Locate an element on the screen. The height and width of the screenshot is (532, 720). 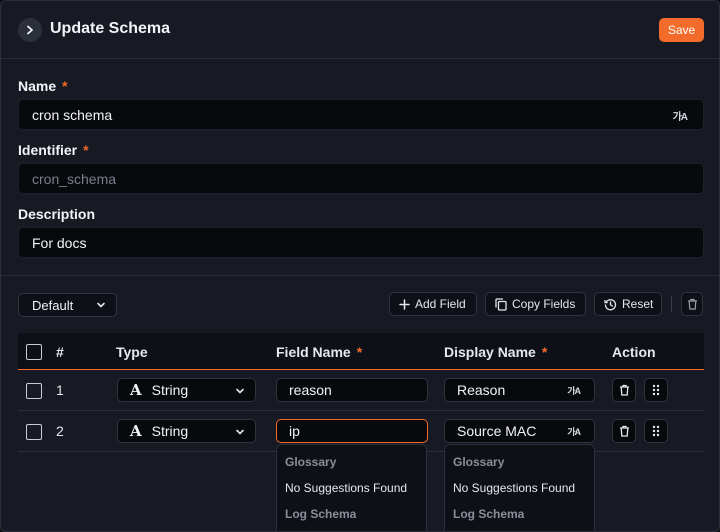
column-num: # is located at coordinates (60, 352).